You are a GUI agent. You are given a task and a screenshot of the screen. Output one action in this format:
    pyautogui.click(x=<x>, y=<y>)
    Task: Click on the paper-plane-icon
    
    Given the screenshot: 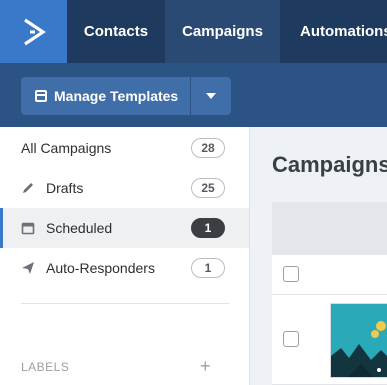 What is the action you would take?
    pyautogui.click(x=28, y=268)
    